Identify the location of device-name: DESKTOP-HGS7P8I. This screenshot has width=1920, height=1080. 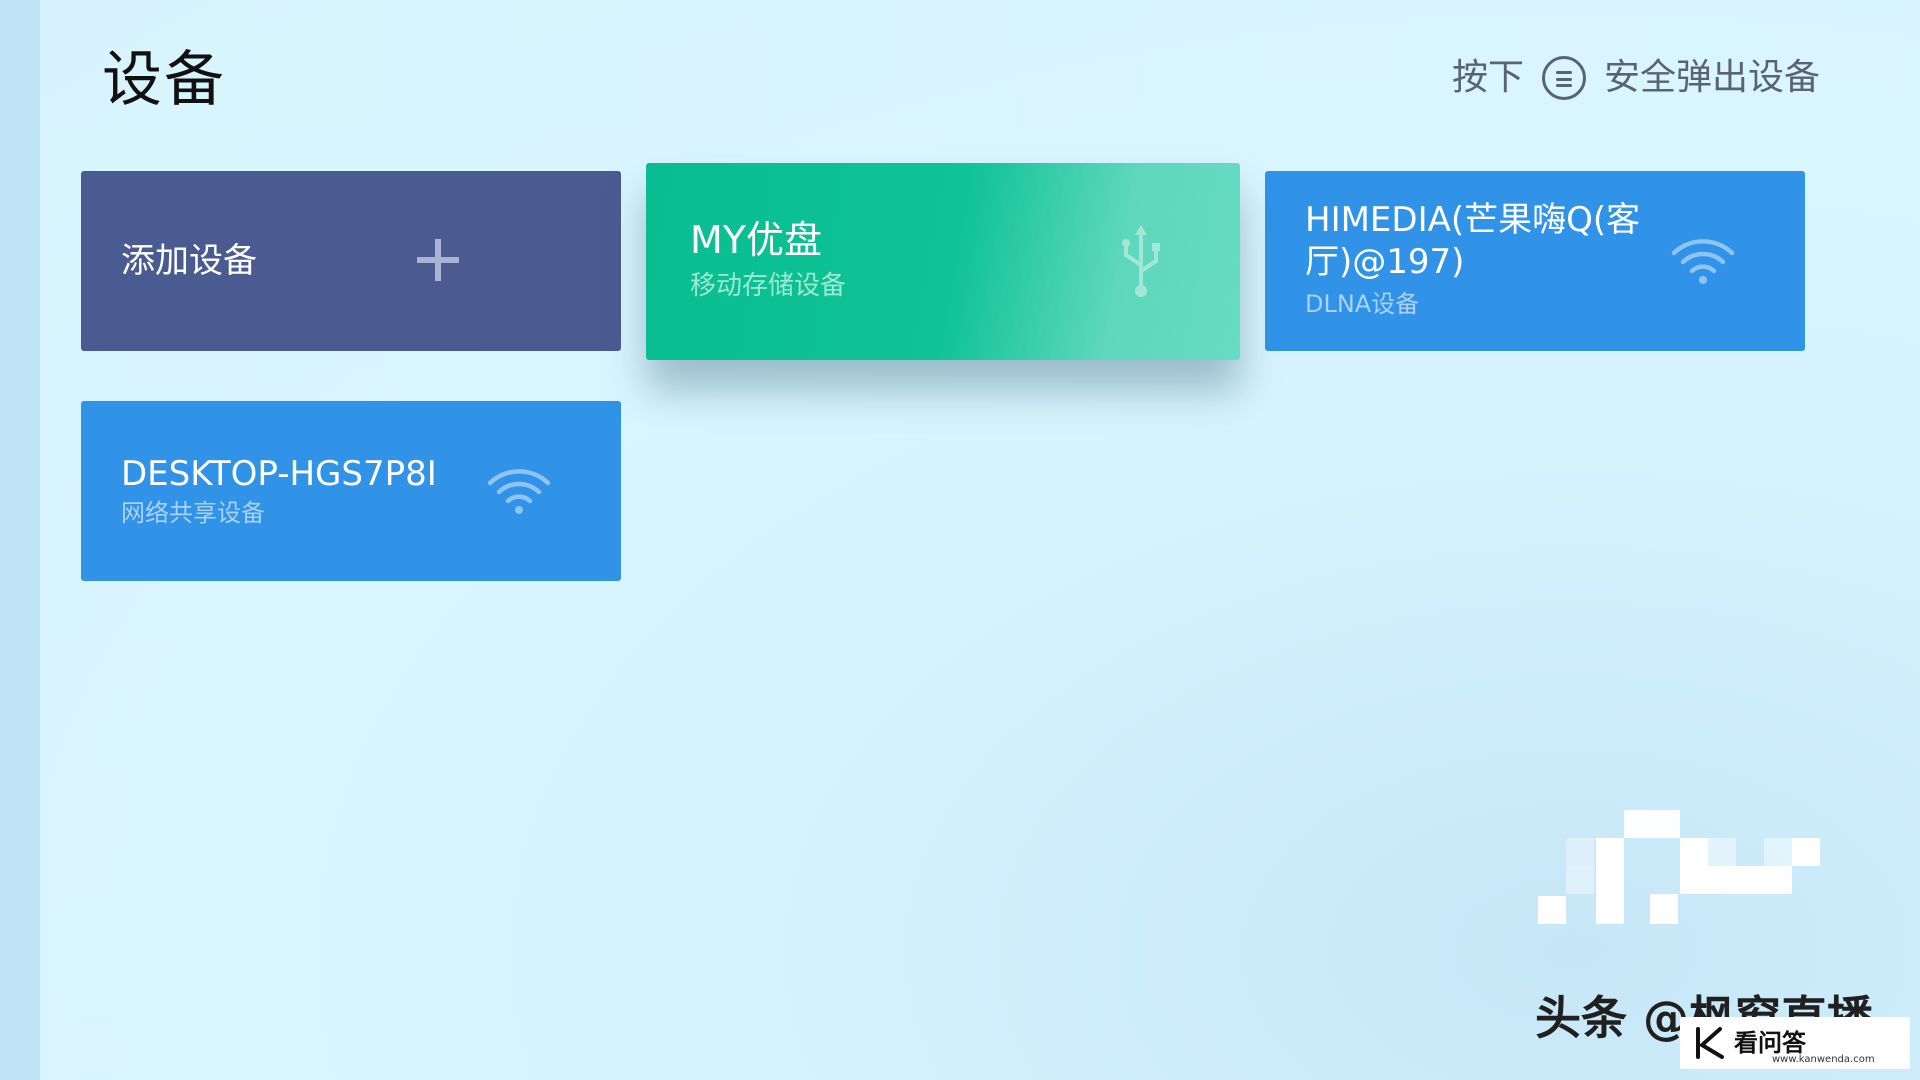
(279, 474).